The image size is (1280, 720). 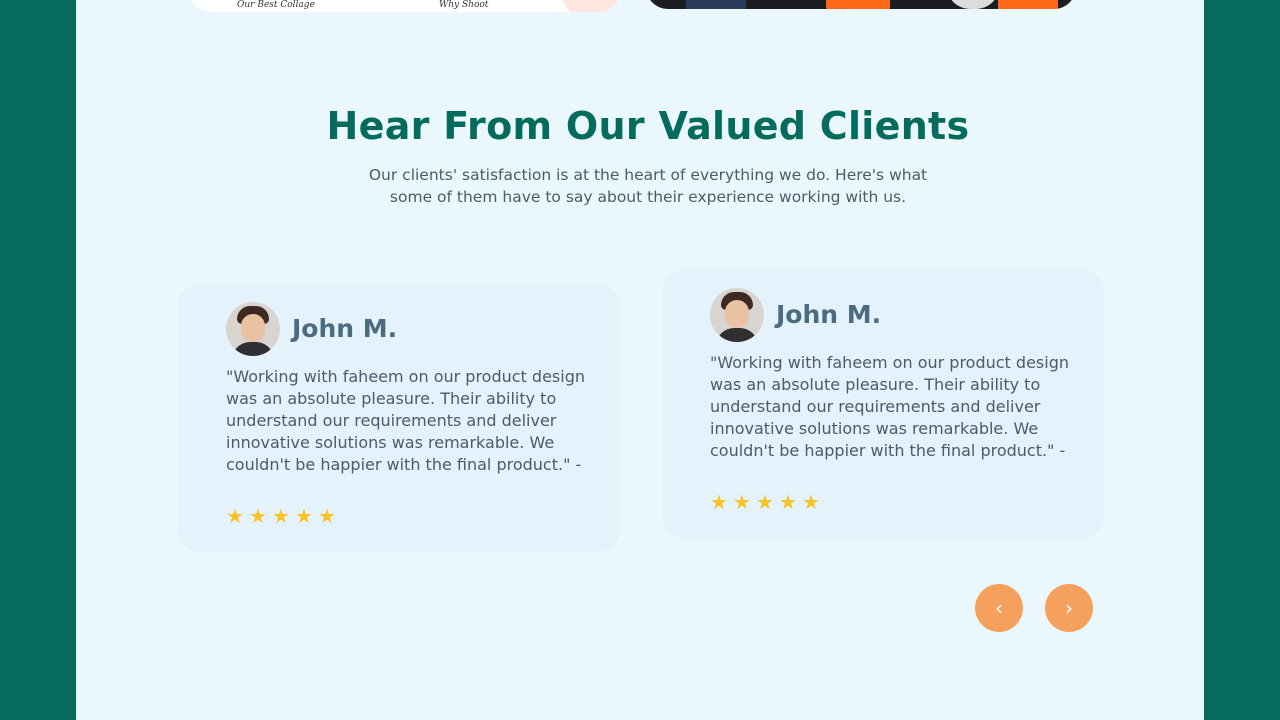 I want to click on carousel-prev-button: ‹, so click(x=999, y=608).